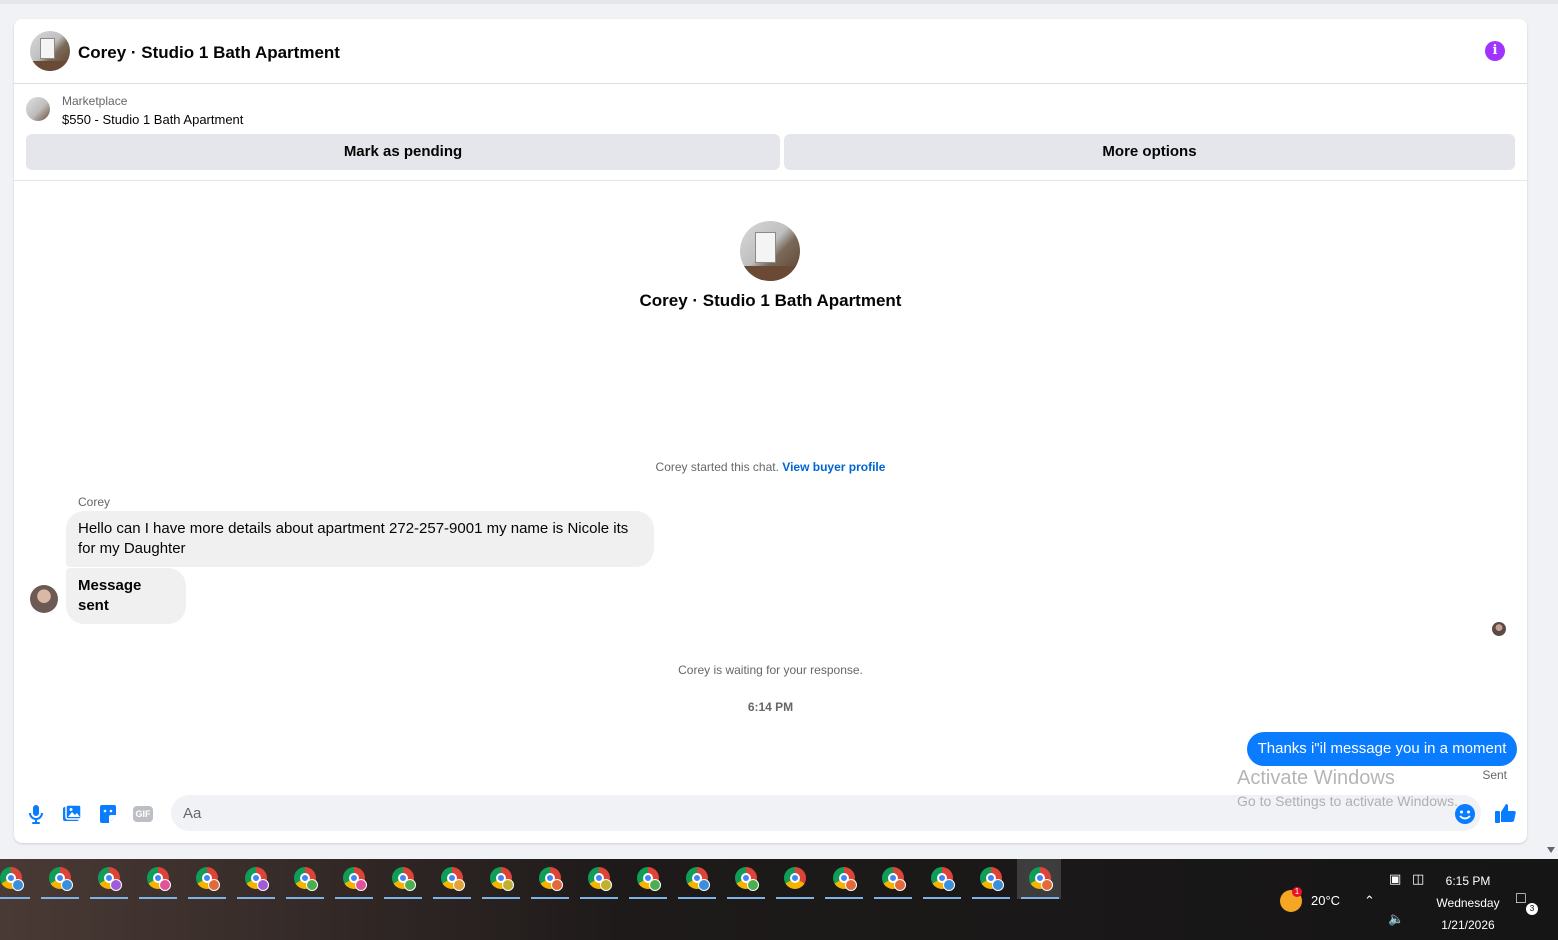 The image size is (1558, 940). Describe the element at coordinates (1418, 879) in the screenshot. I see `network-icon: ◫` at that location.